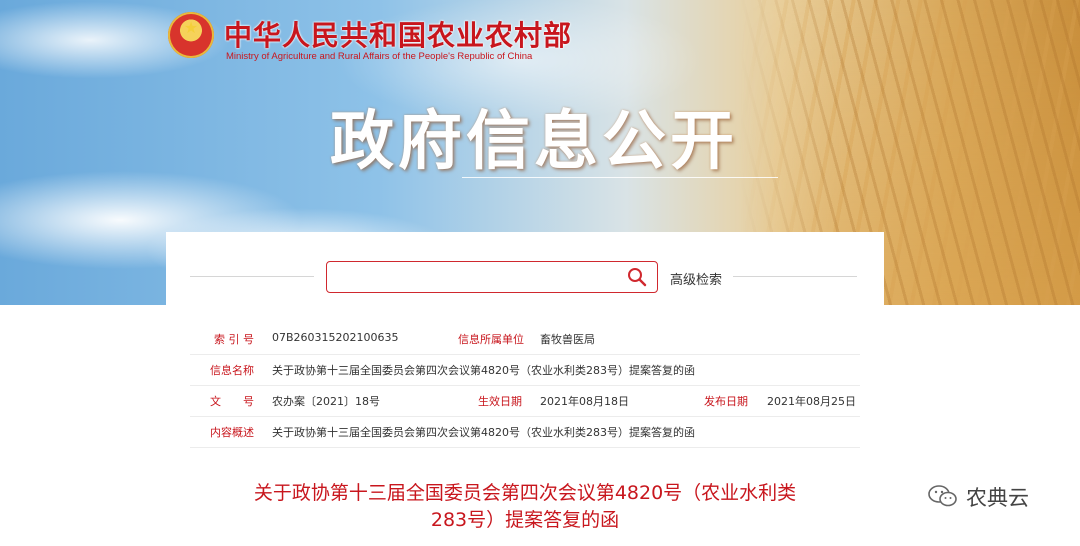 The width and height of the screenshot is (1080, 546). What do you see at coordinates (326, 401) in the screenshot?
I see `doc-number-value: 农办案〔2021〕18号` at bounding box center [326, 401].